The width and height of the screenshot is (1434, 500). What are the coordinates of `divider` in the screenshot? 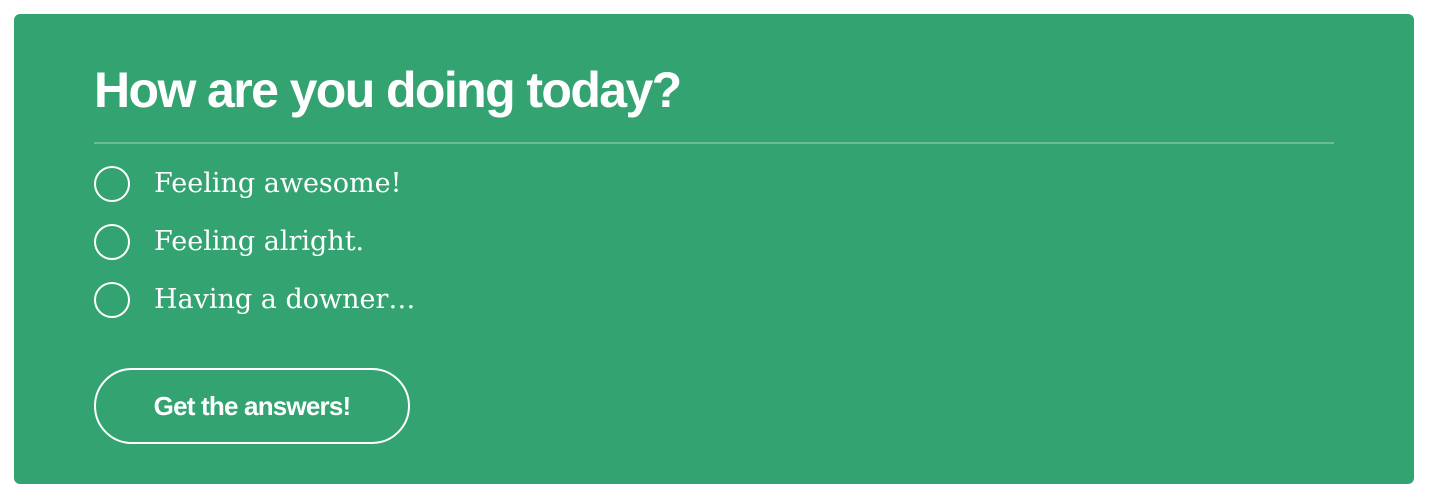 It's located at (714, 143).